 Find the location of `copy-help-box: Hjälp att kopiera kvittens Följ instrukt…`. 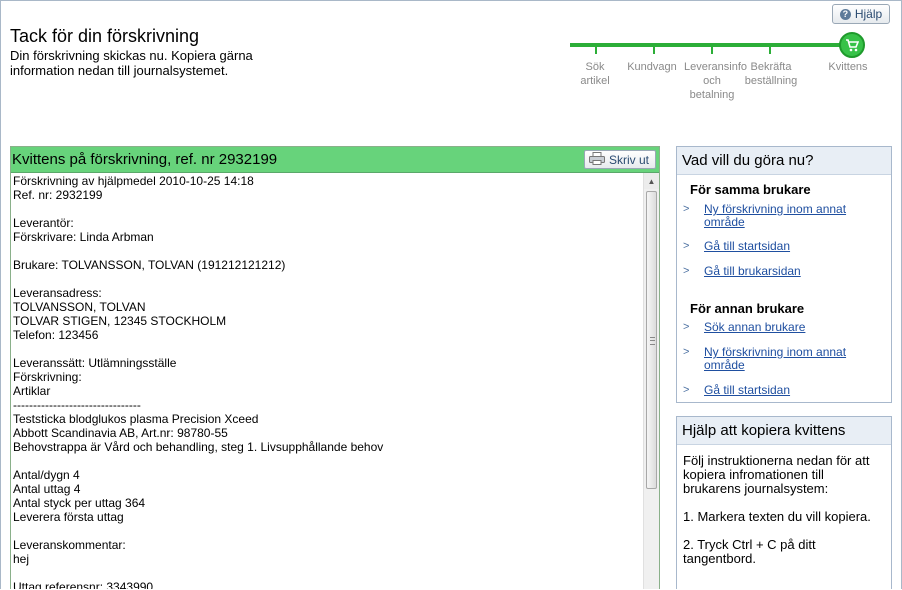

copy-help-box: Hjälp att kopiera kvittens Följ instrukt… is located at coordinates (784, 502).